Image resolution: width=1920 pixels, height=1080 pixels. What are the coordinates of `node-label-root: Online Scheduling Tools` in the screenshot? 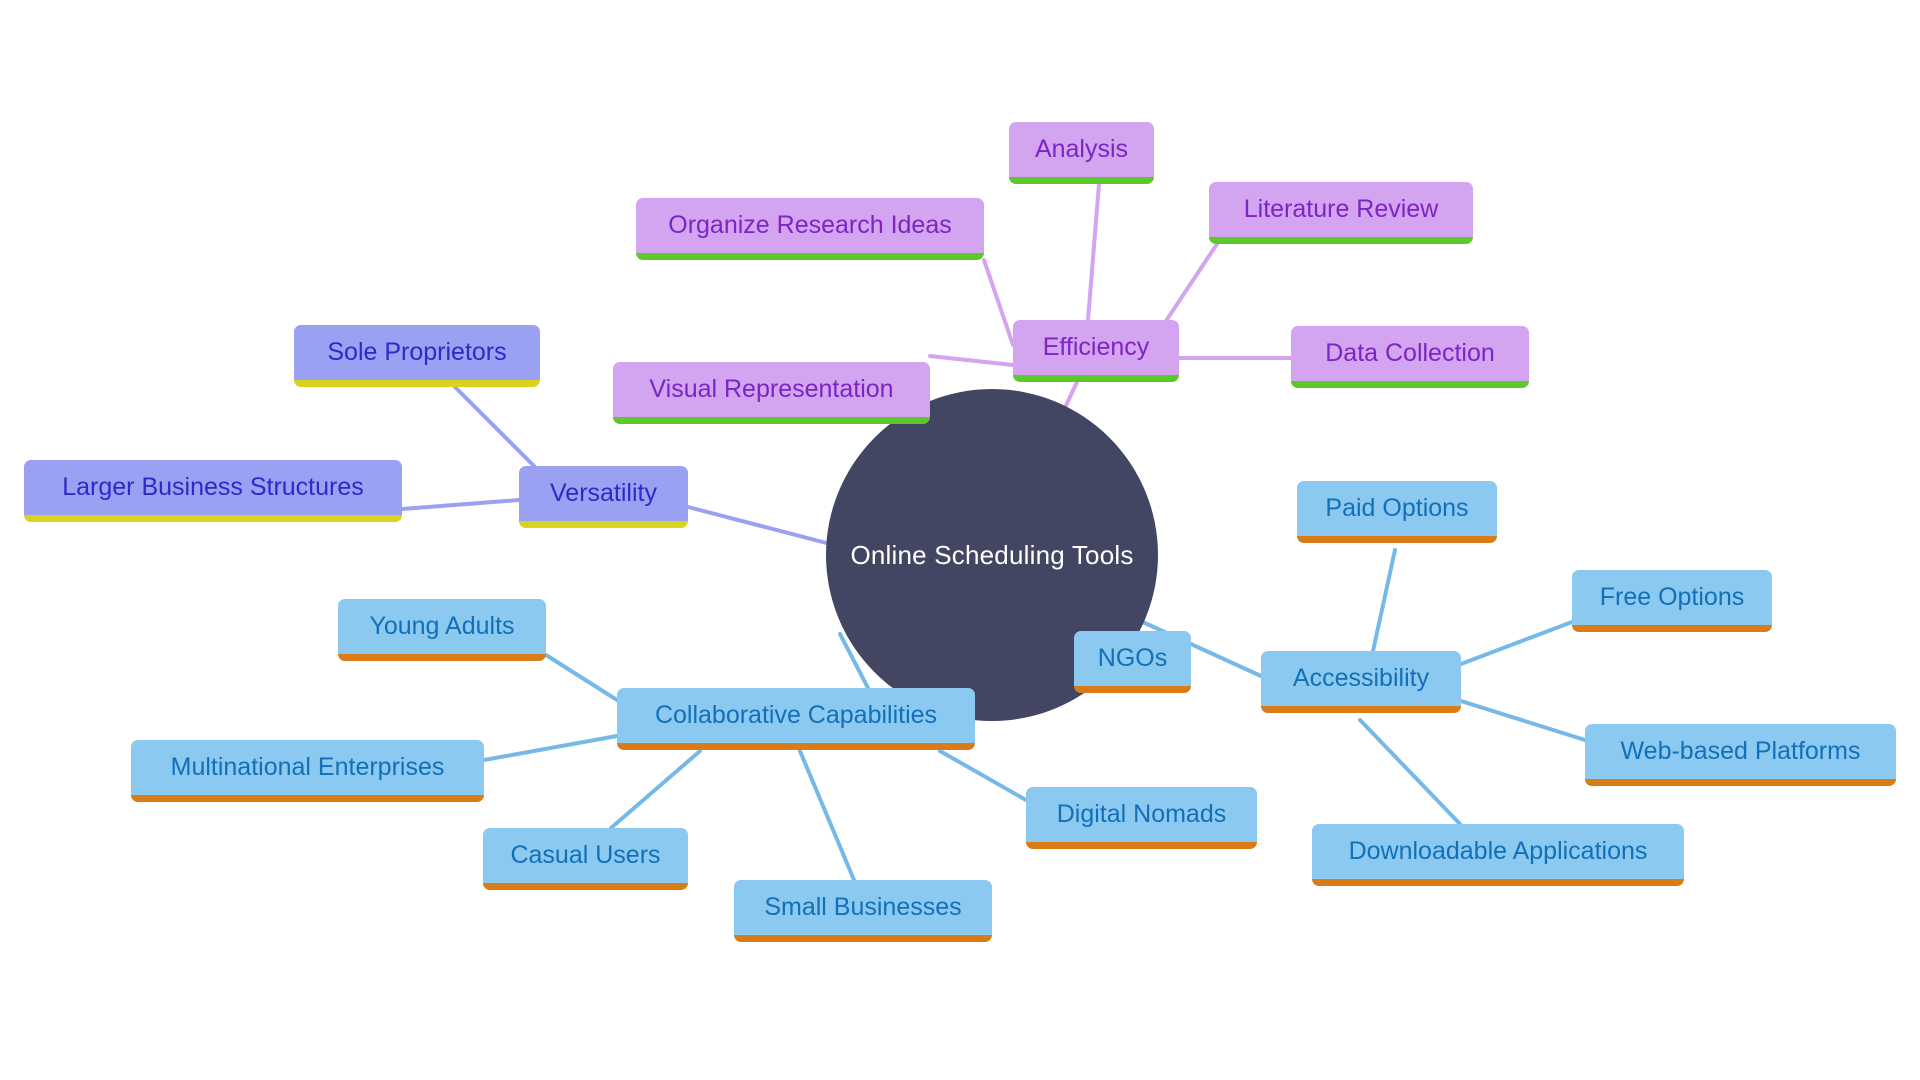 It's located at (992, 554).